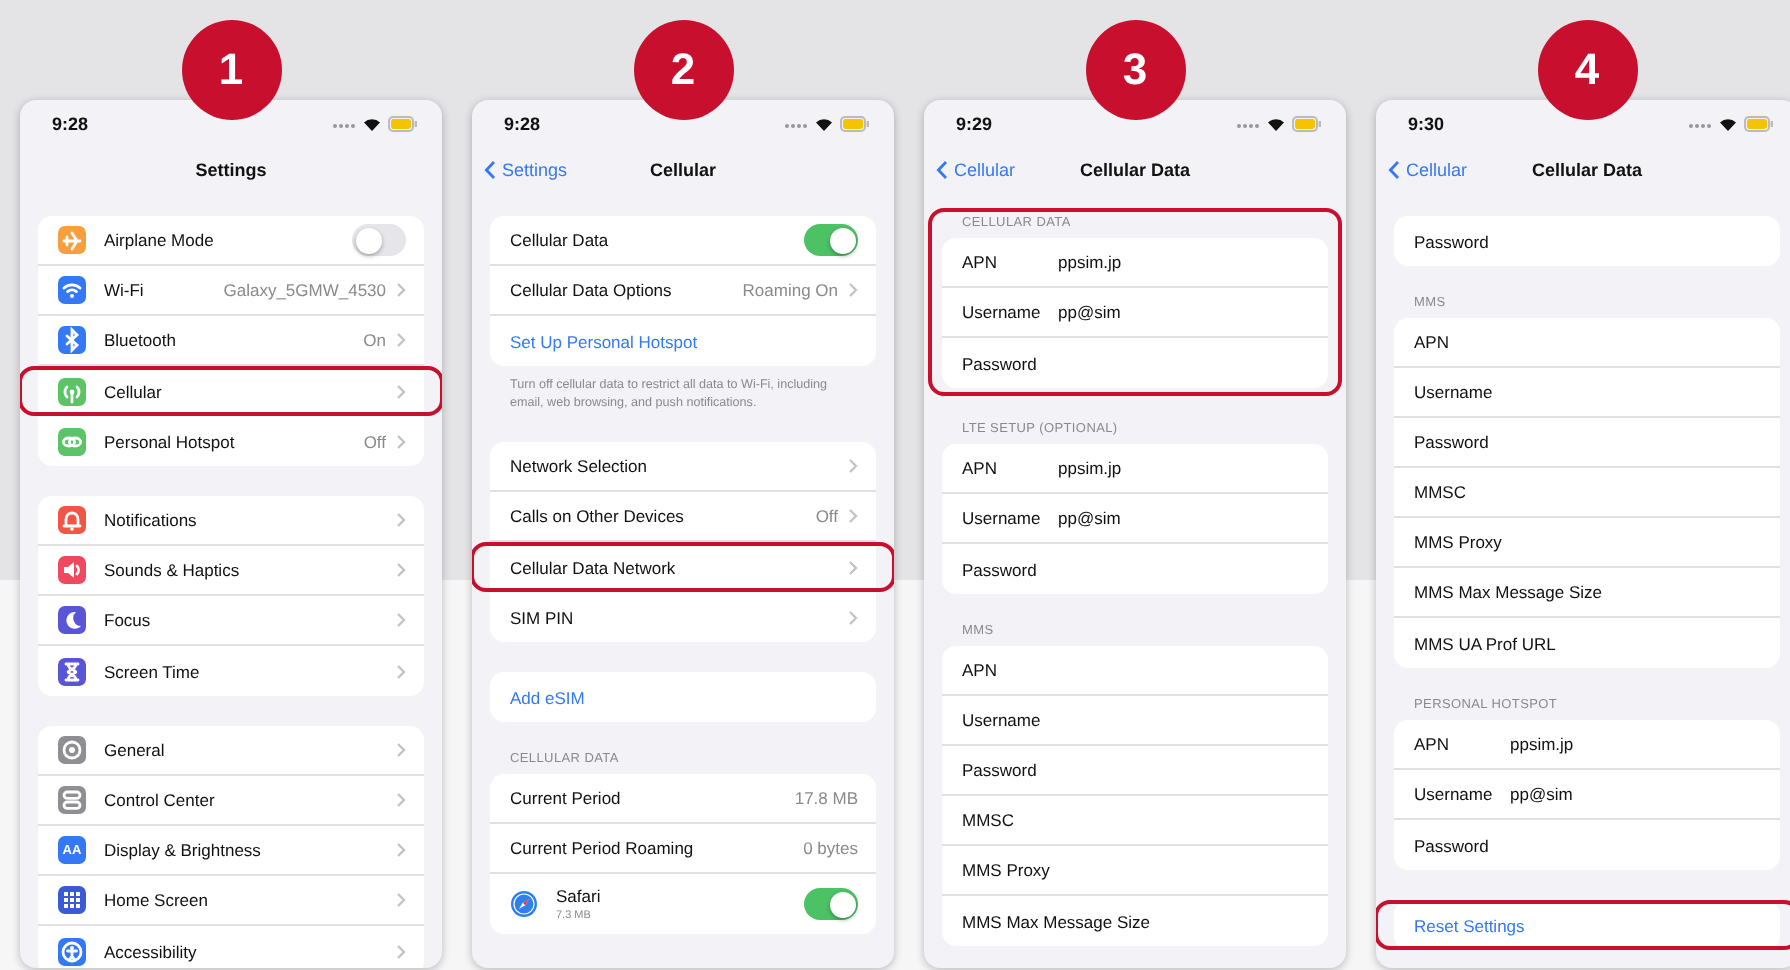 The width and height of the screenshot is (1790, 970). I want to click on row-value: On, so click(374, 340).